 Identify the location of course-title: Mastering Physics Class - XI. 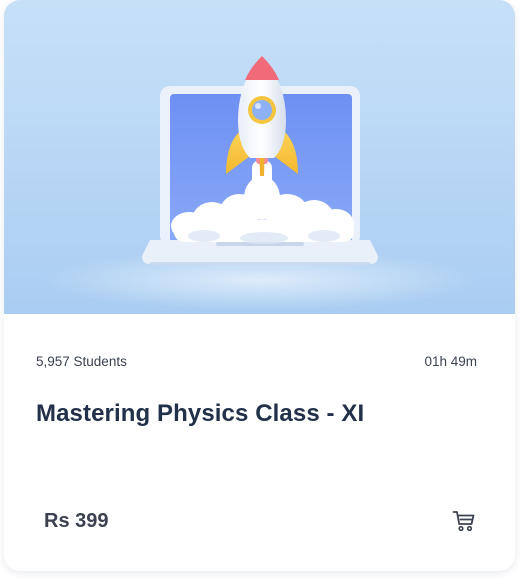
(200, 414).